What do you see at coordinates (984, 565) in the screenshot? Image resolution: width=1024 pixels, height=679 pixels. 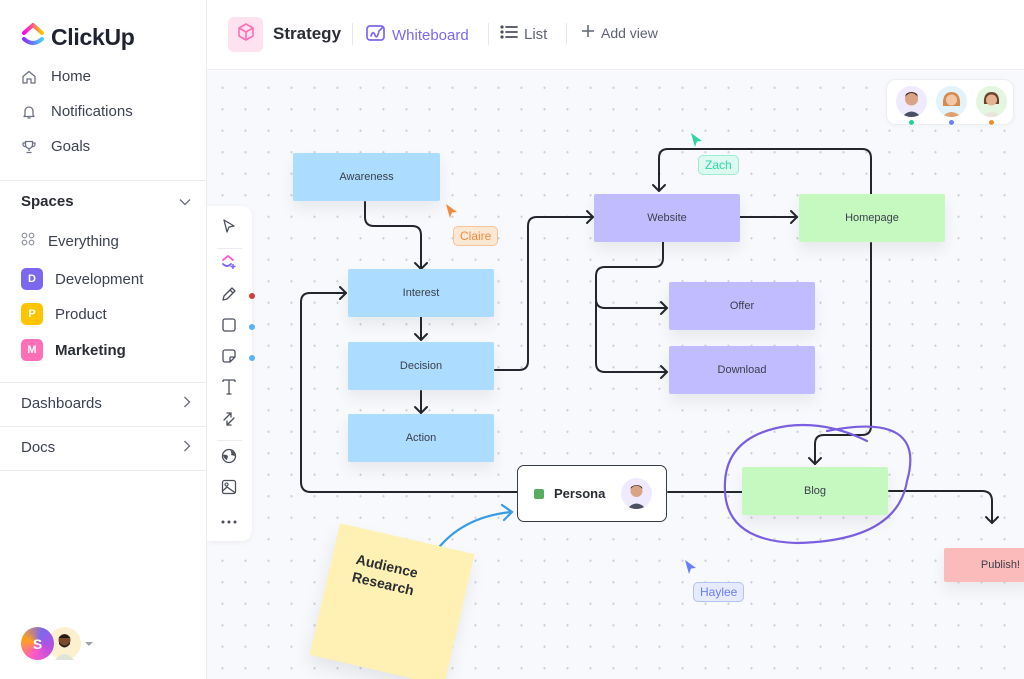 I see `node-publish: Publish!` at bounding box center [984, 565].